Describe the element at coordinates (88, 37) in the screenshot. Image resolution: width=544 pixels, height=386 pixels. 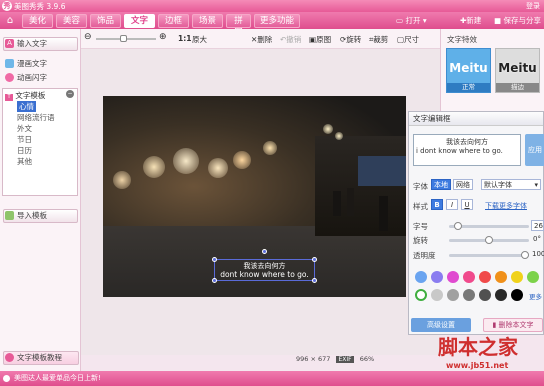
I see `zoom-out-icon: ⊖` at that location.